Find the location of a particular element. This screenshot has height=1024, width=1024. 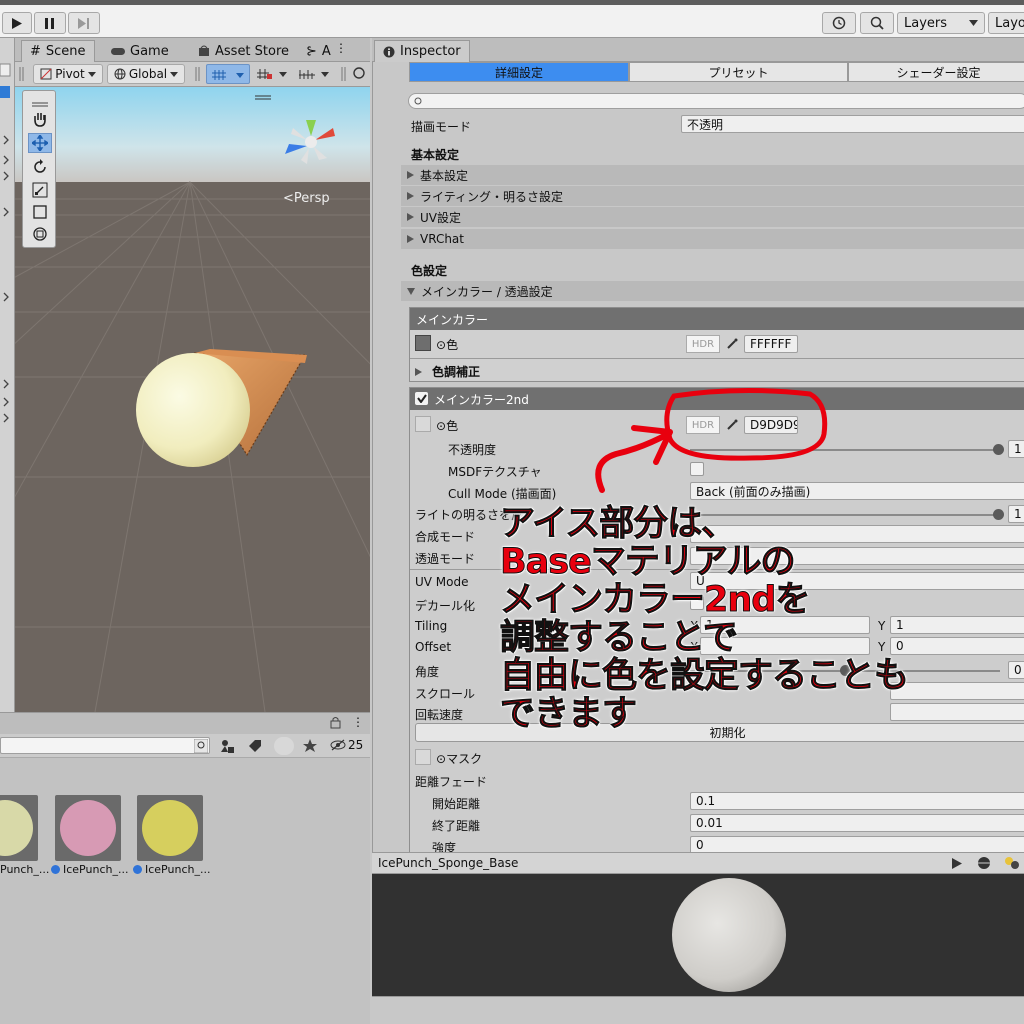

tab-animator: ⊱ A is located at coordinates (318, 51).